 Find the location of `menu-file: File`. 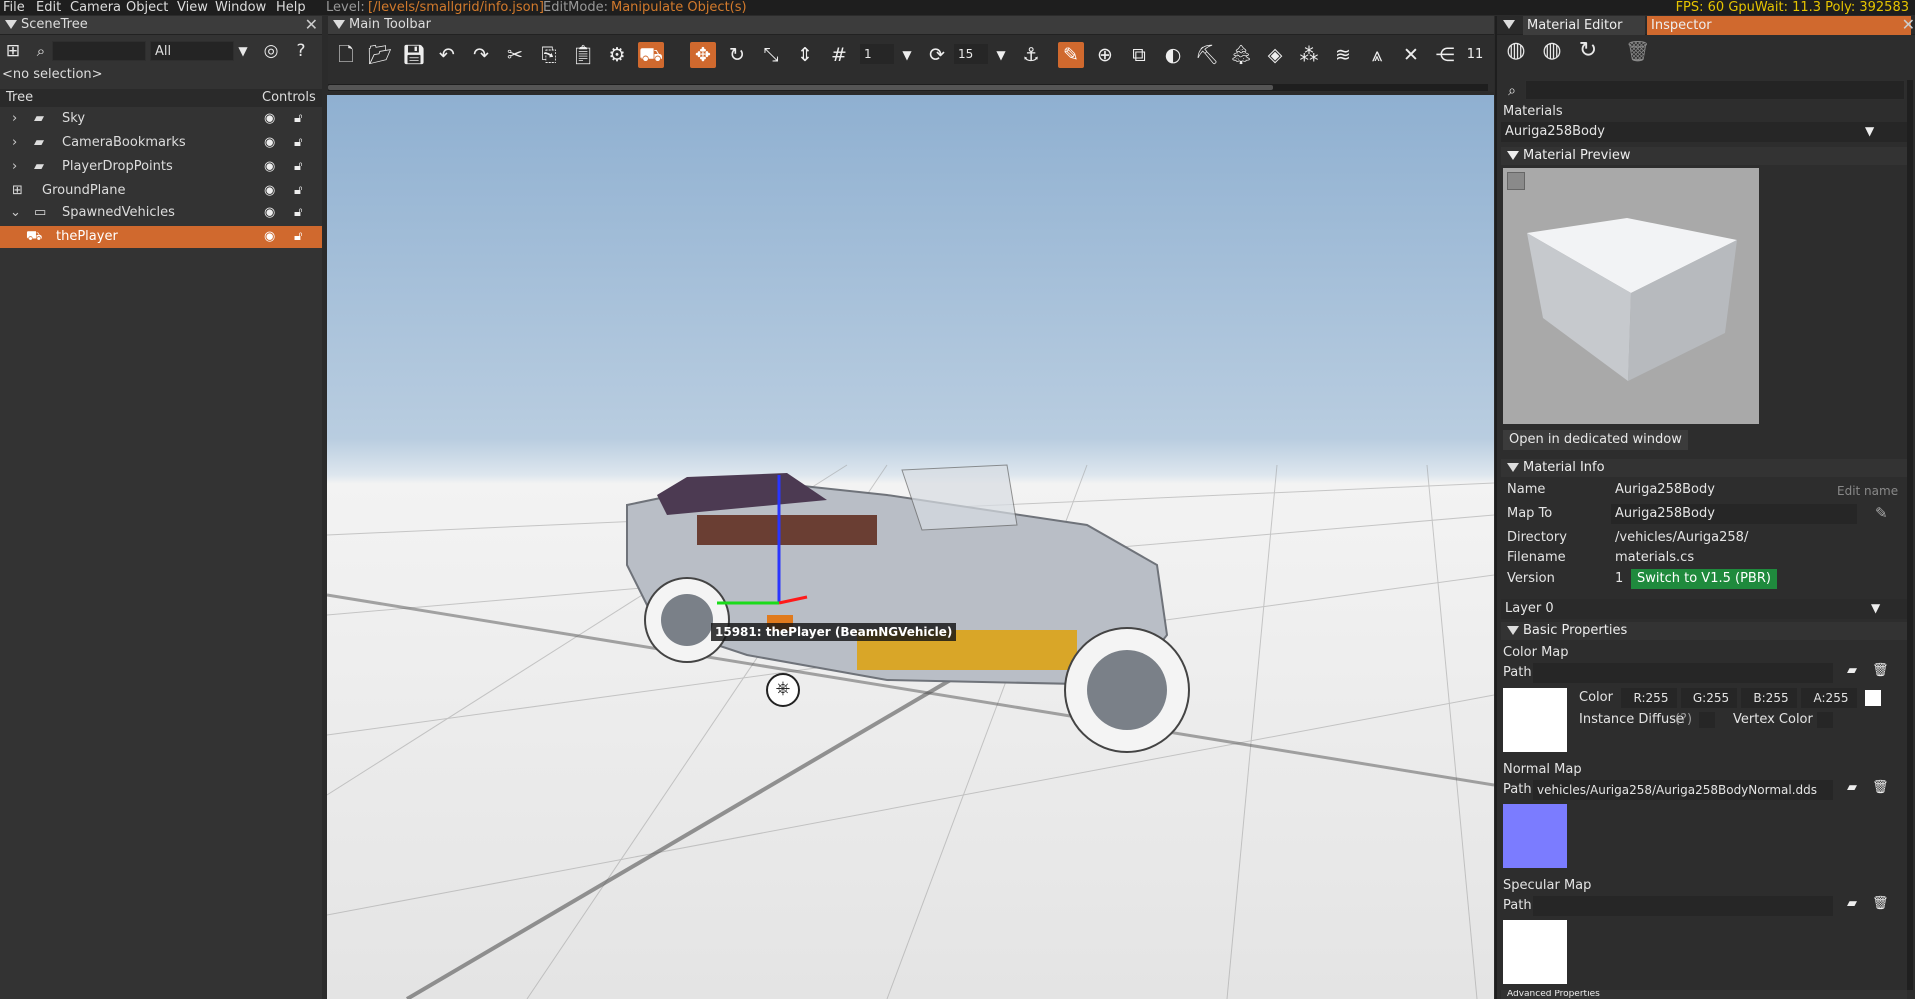

menu-file: File is located at coordinates (14, 7).